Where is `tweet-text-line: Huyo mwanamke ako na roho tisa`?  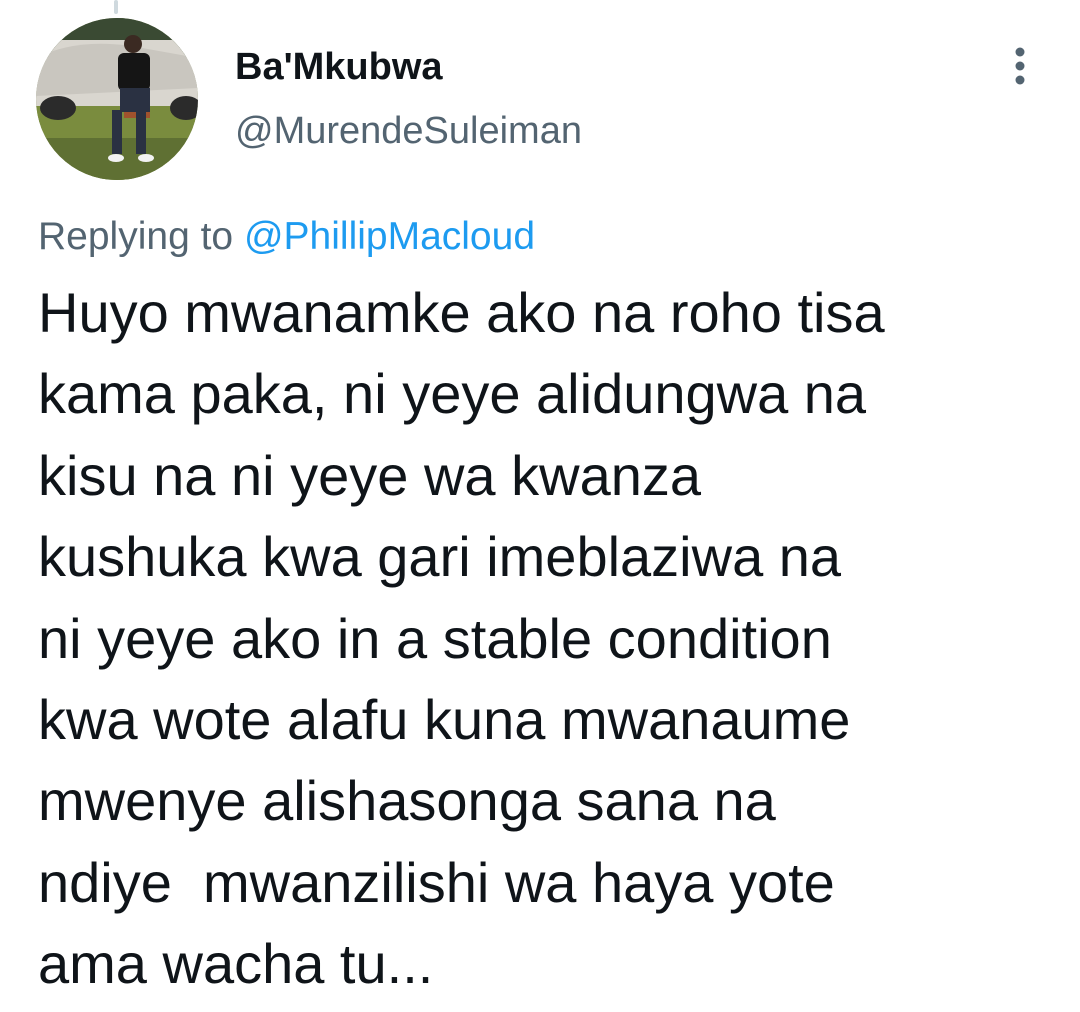
tweet-text-line: Huyo mwanamke ako na roho tisa is located at coordinates (461, 312).